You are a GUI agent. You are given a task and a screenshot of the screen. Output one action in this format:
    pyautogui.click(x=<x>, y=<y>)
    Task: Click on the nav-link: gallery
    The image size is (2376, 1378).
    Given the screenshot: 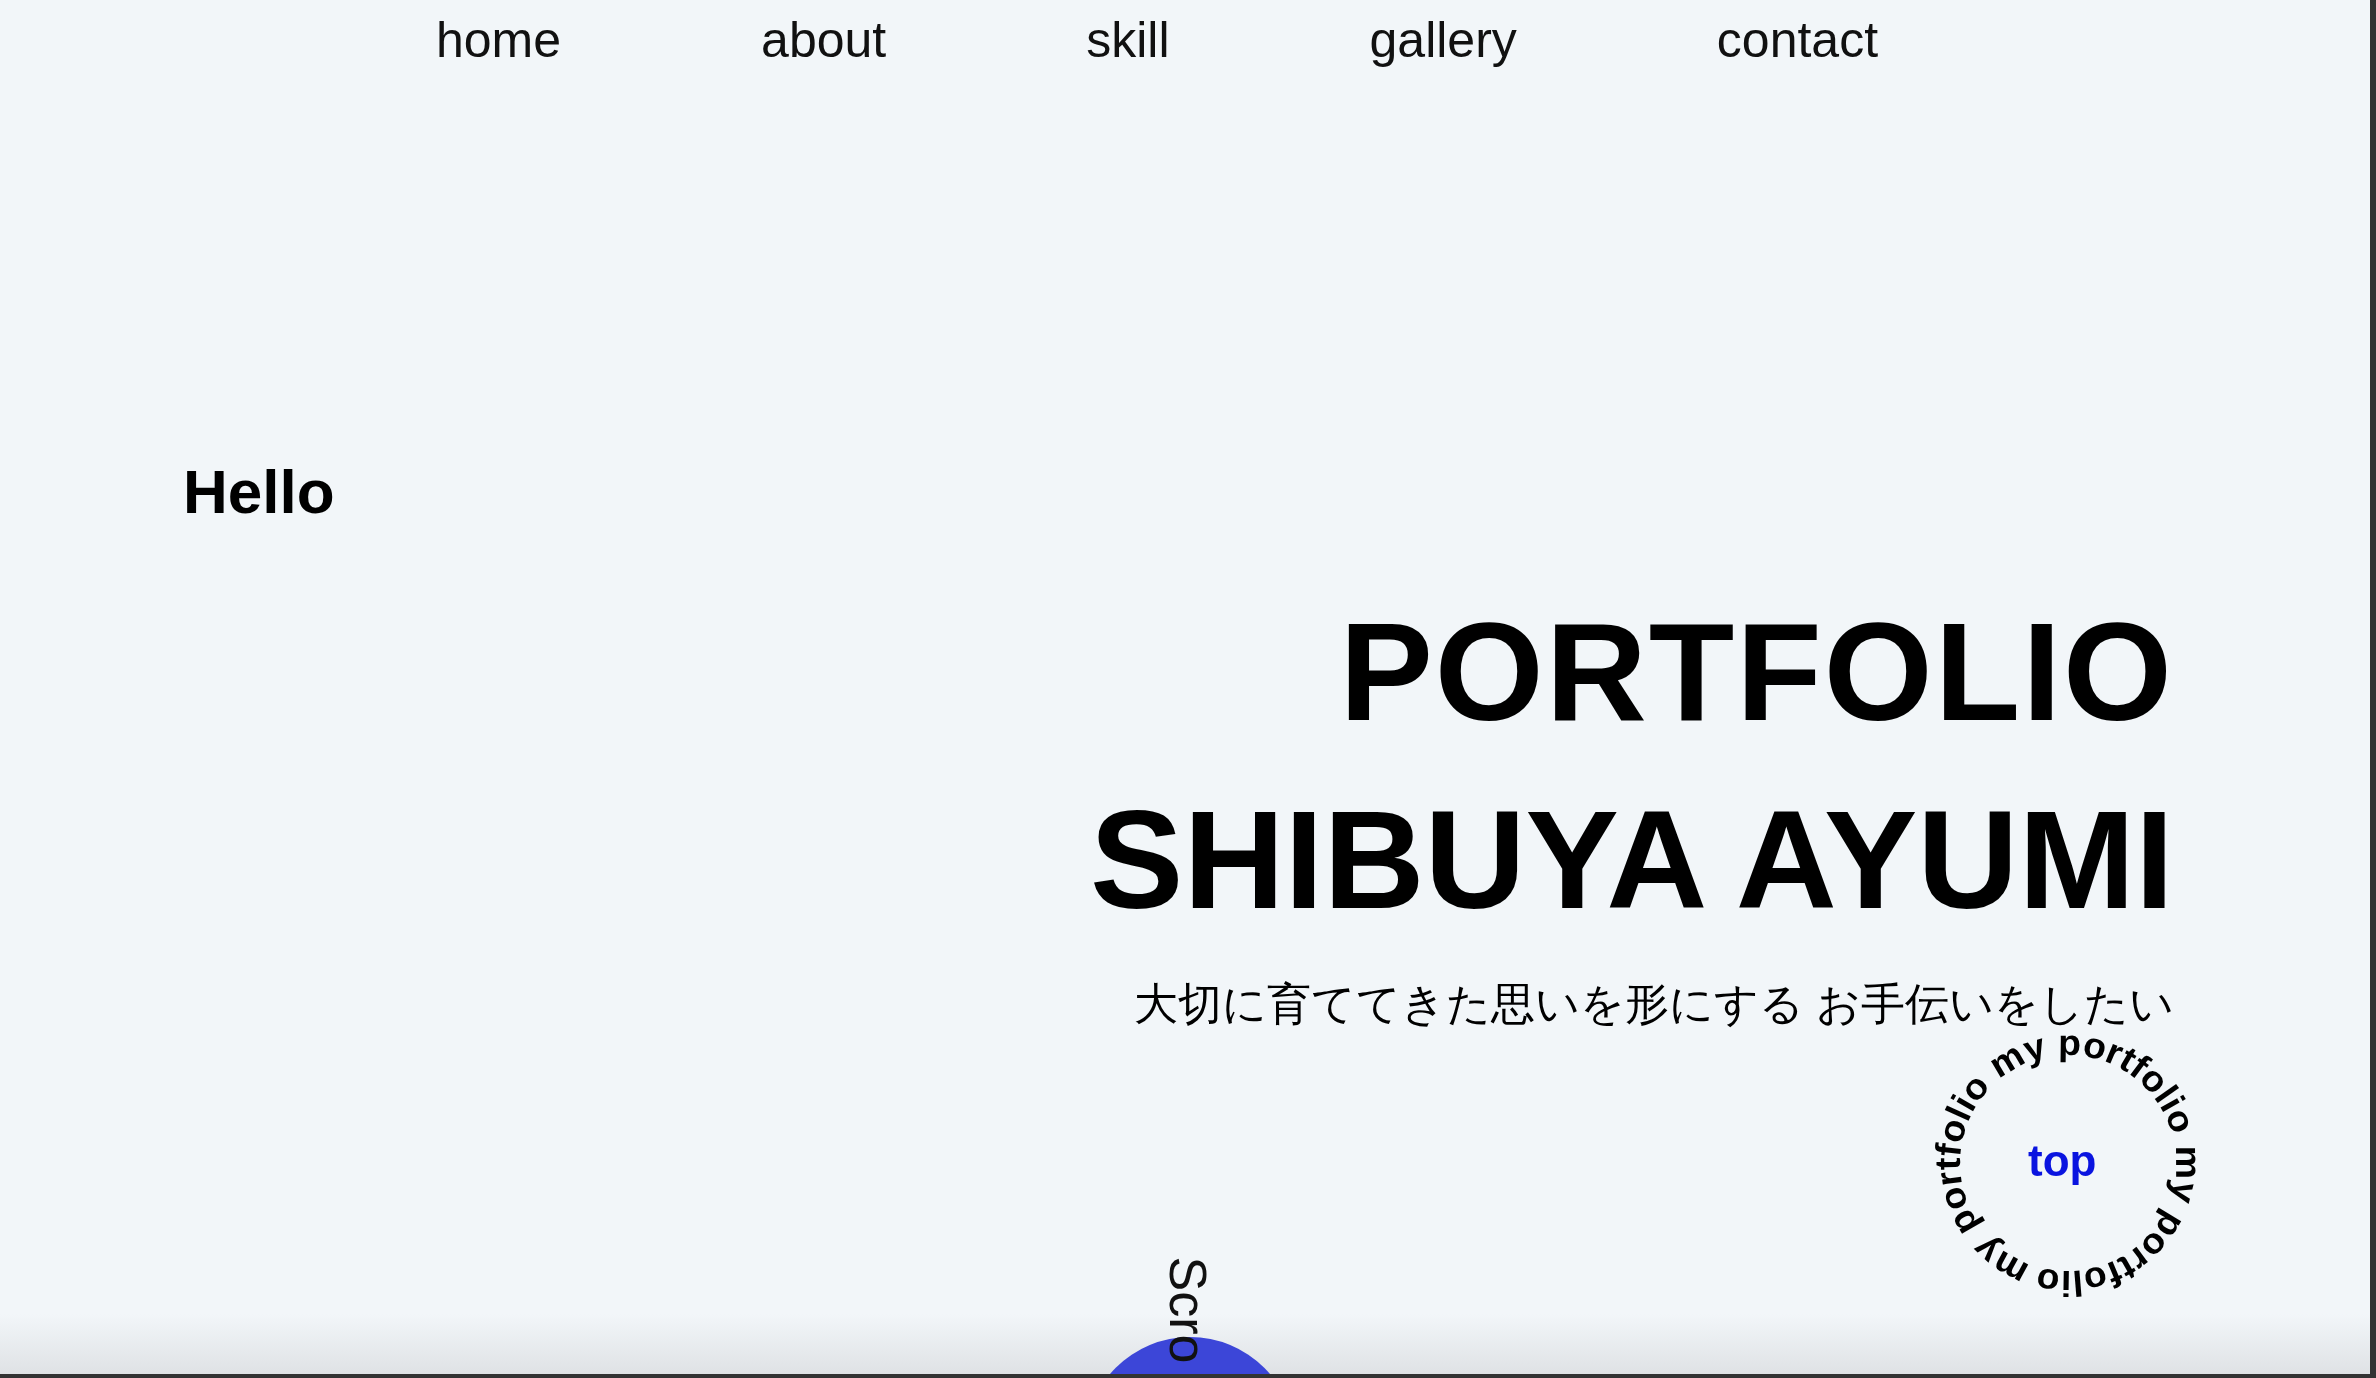 What is the action you would take?
    pyautogui.click(x=1443, y=40)
    